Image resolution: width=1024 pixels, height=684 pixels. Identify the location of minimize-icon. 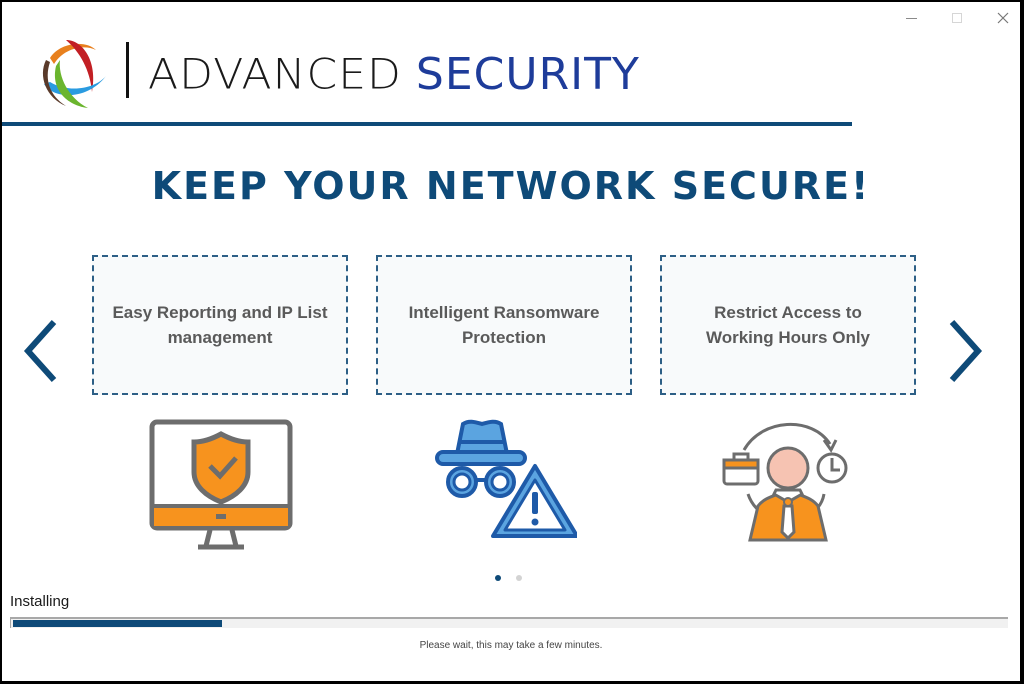
(911, 18).